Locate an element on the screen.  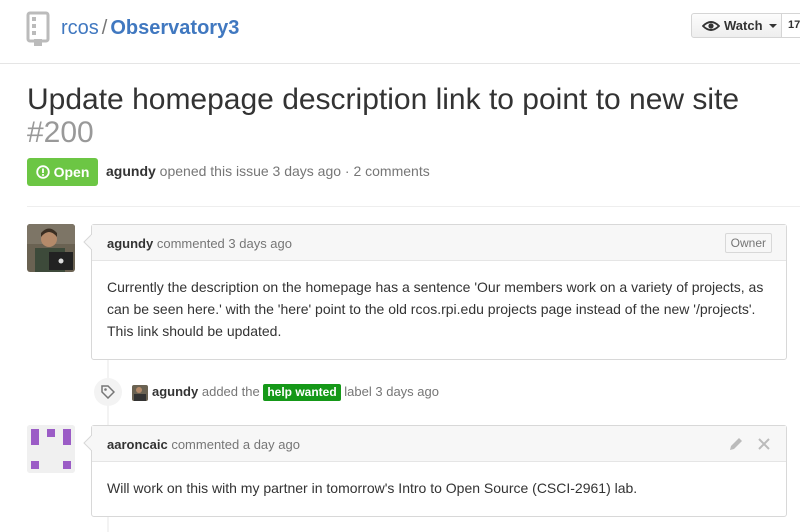
issue-state-label: Open is located at coordinates (71, 172).